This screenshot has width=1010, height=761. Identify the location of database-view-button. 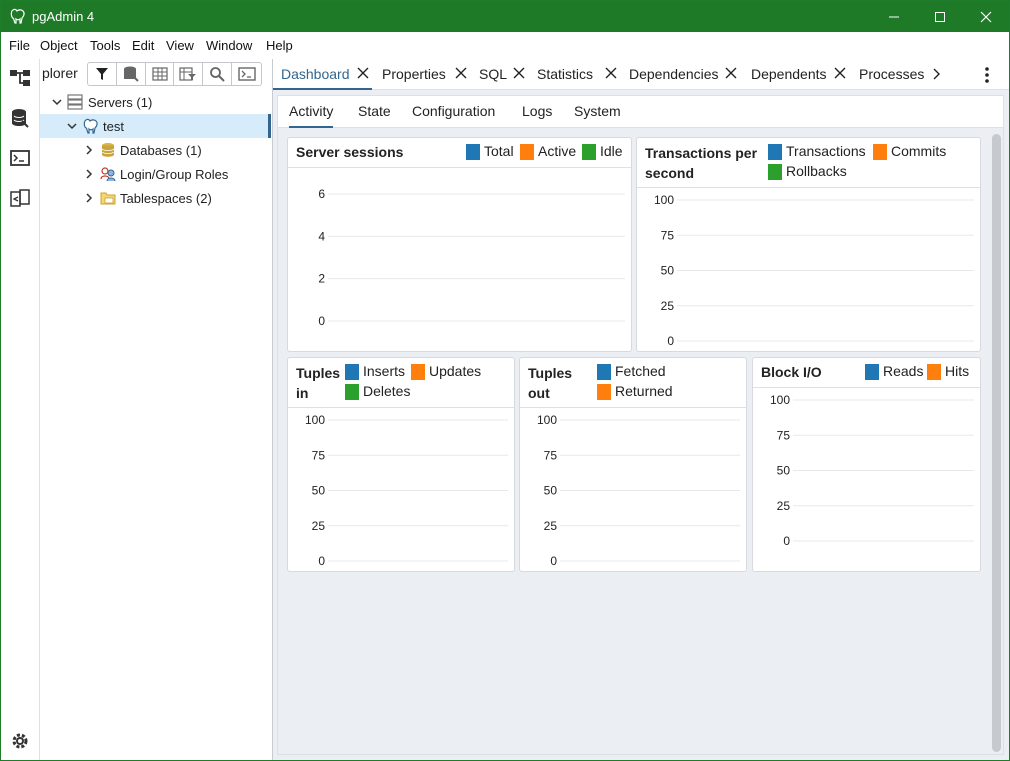
(131, 74).